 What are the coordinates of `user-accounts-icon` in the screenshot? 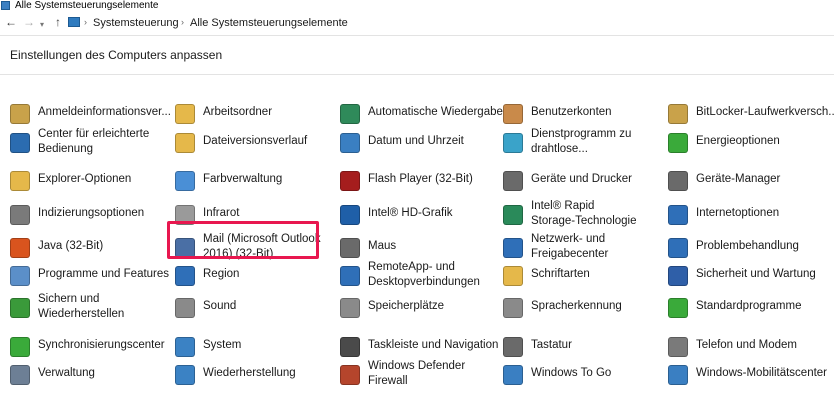 It's located at (513, 114).